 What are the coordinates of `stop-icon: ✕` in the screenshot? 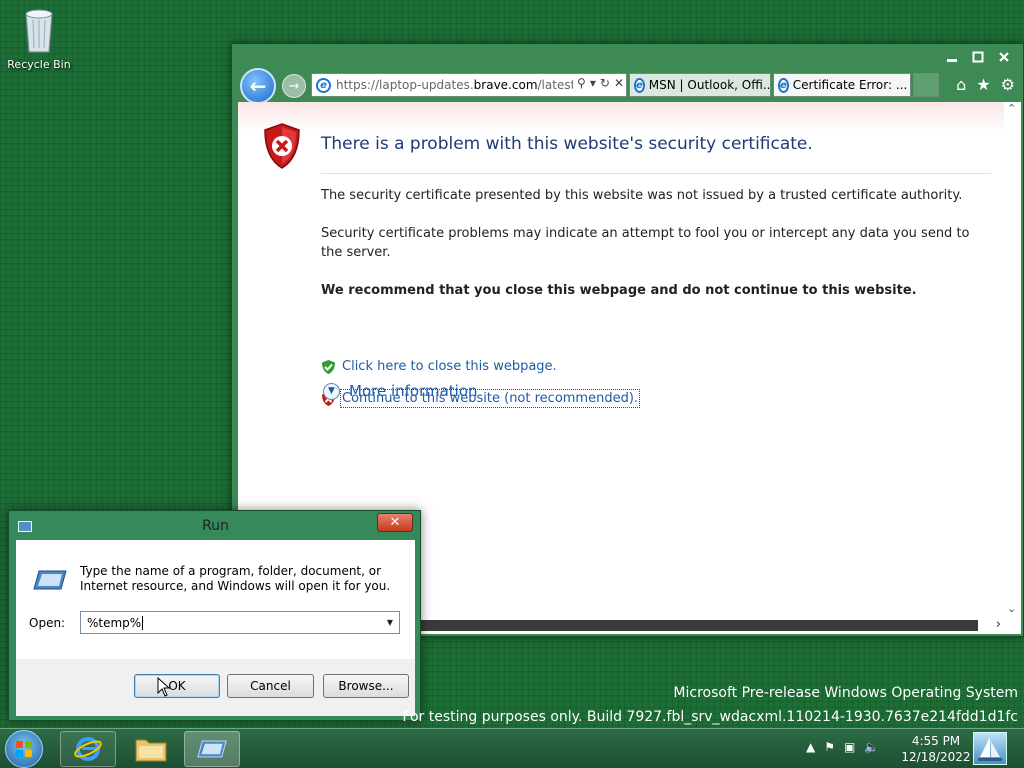 It's located at (619, 83).